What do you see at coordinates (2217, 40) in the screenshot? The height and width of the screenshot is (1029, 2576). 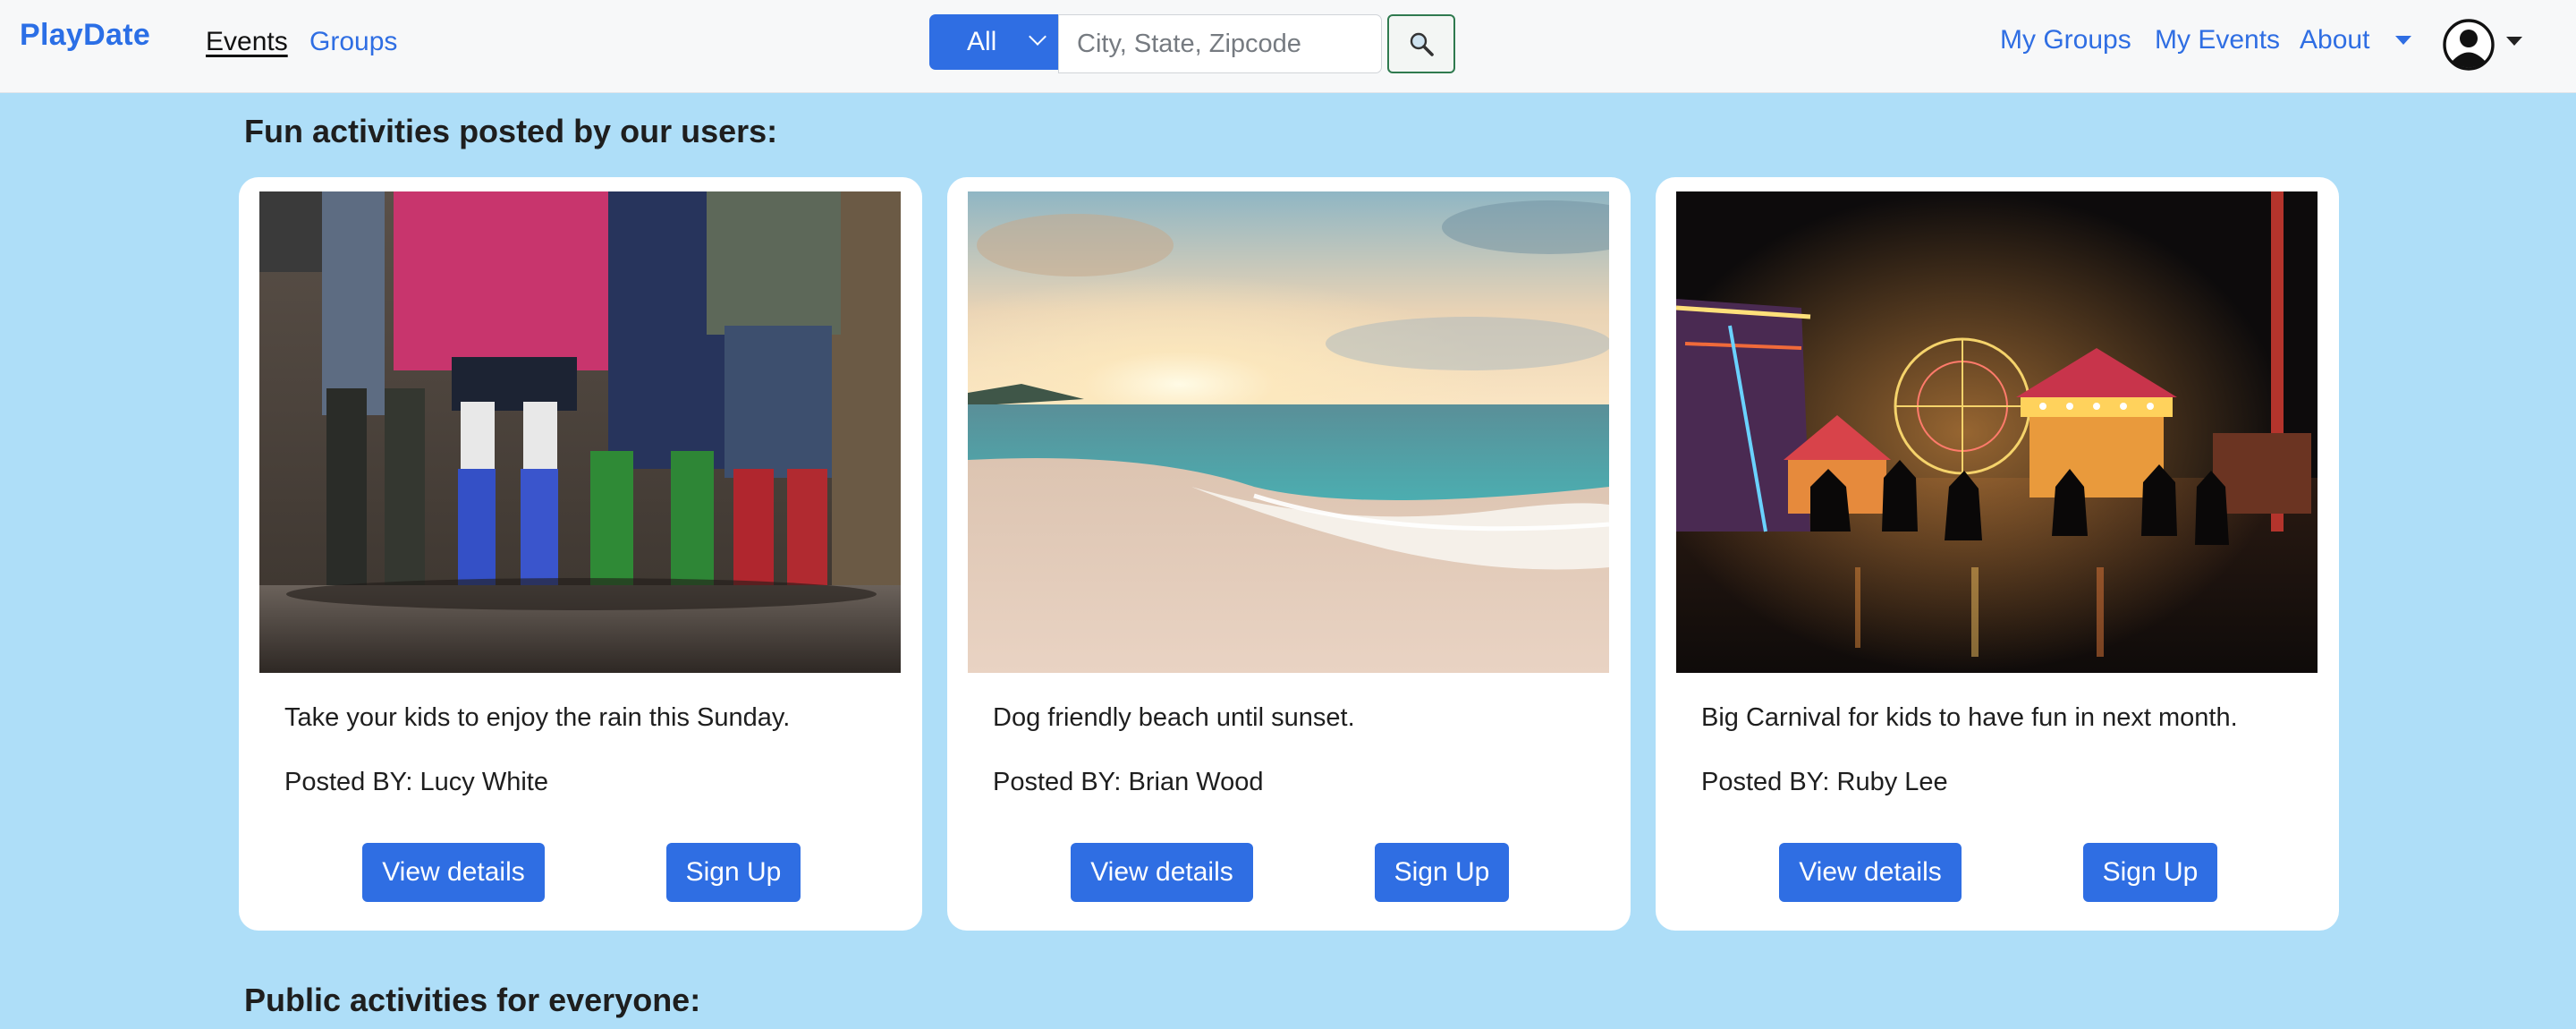 I see `nav-link-my-events: My Events` at bounding box center [2217, 40].